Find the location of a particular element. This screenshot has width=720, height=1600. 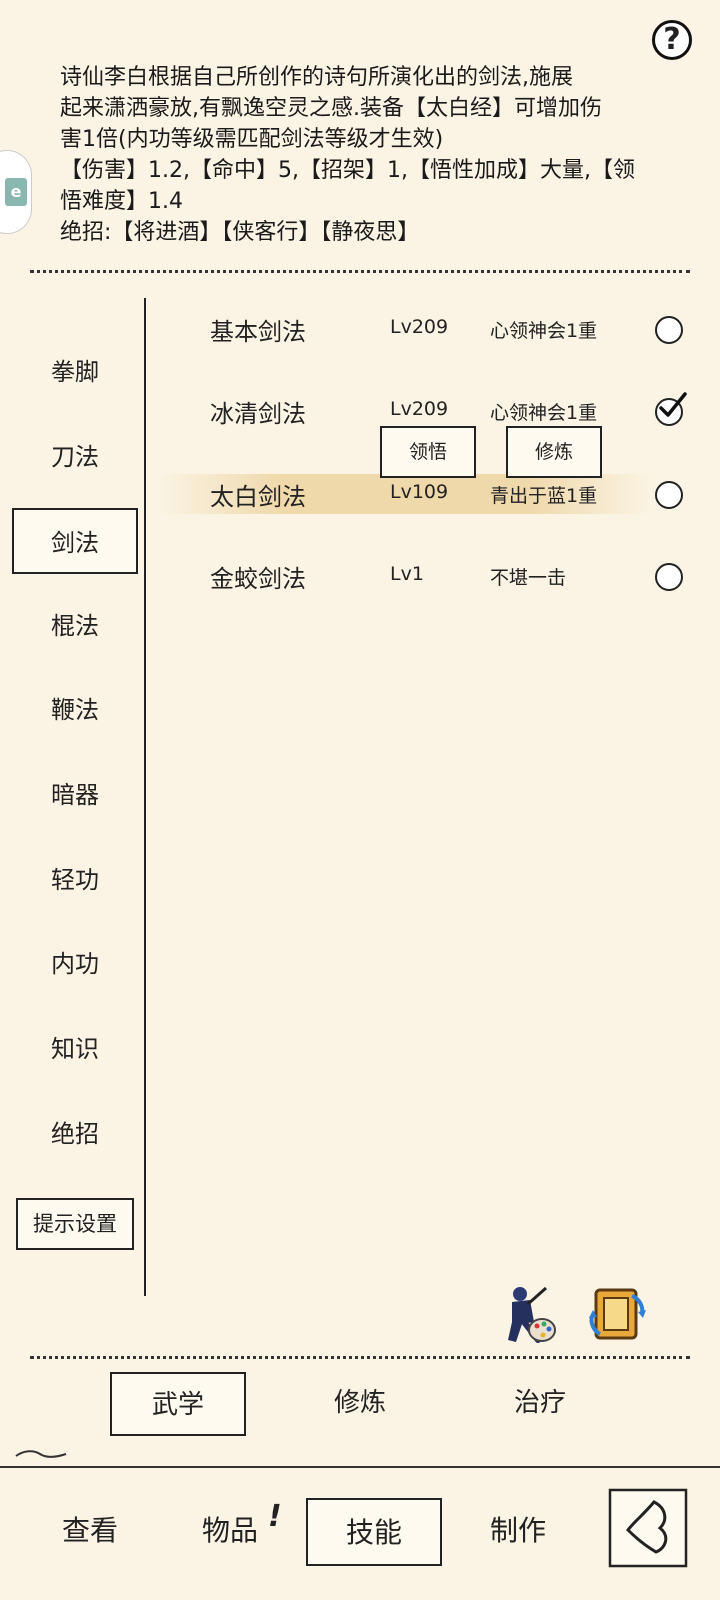

back-button is located at coordinates (648, 1528).